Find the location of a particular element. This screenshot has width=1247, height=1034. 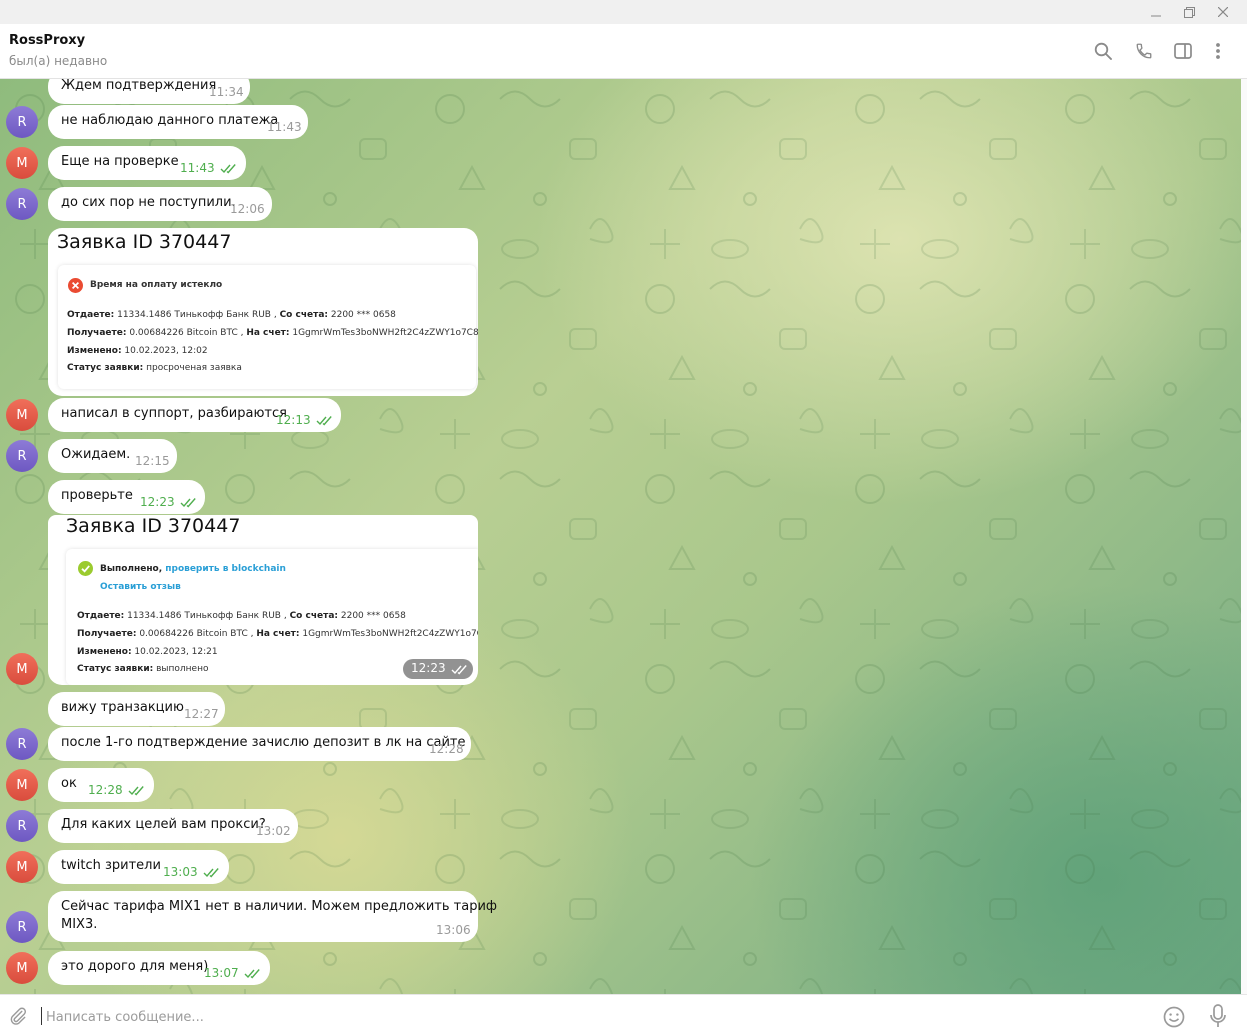

message-bubble: написал в суппорт, разбираются 12:13 is located at coordinates (194, 415).